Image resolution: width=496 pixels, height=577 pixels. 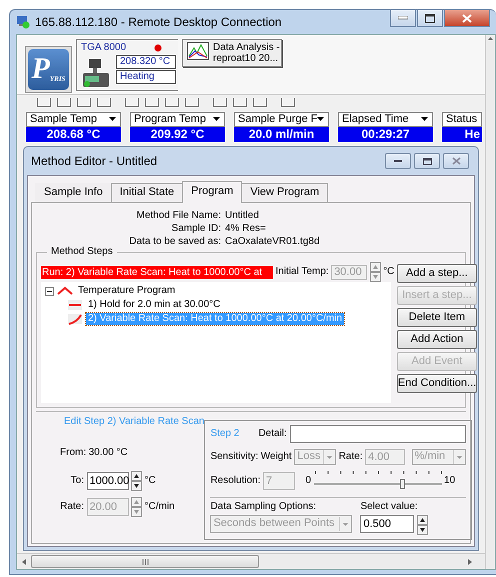 I want to click on tree-item: Temperature Program, so click(x=127, y=291).